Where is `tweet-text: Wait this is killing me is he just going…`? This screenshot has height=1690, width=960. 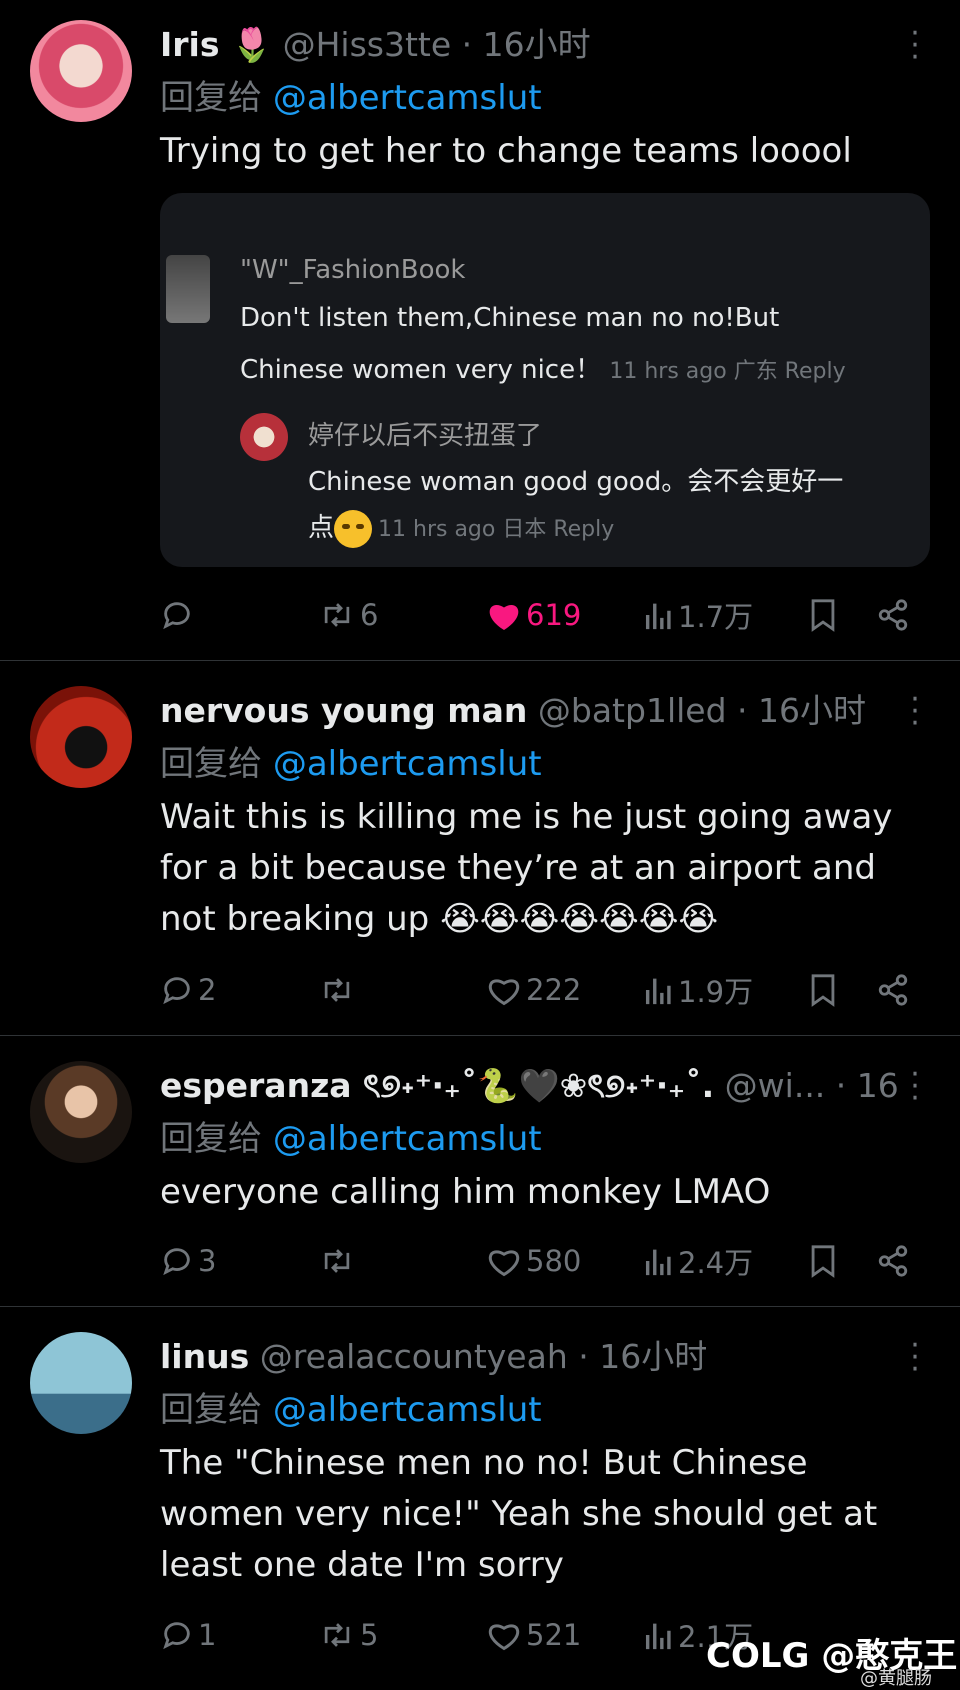
tweet-text: Wait this is killing me is he just going… is located at coordinates (526, 868).